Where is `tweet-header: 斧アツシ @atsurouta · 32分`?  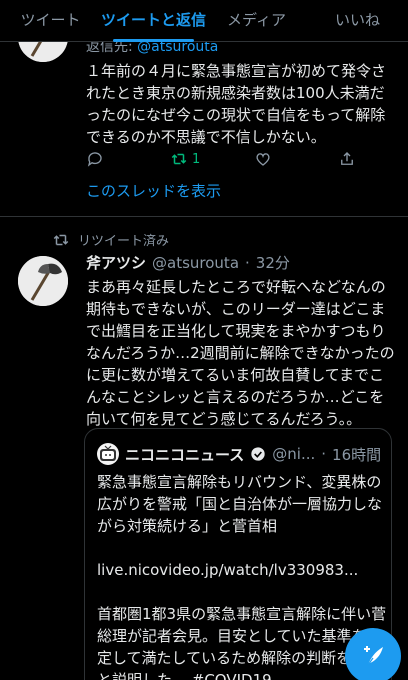
tweet-header: 斧アツシ @atsurouta · 32分 is located at coordinates (188, 262).